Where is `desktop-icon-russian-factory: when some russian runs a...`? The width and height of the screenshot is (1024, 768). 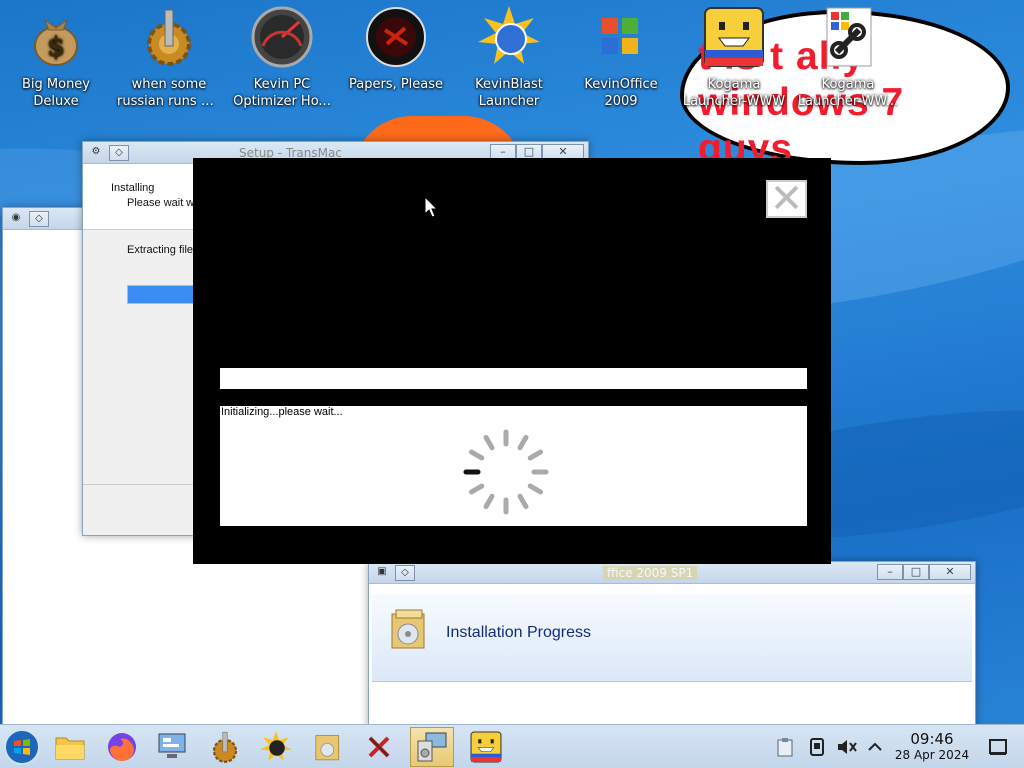 desktop-icon-russian-factory: when some russian runs a... is located at coordinates (169, 58).